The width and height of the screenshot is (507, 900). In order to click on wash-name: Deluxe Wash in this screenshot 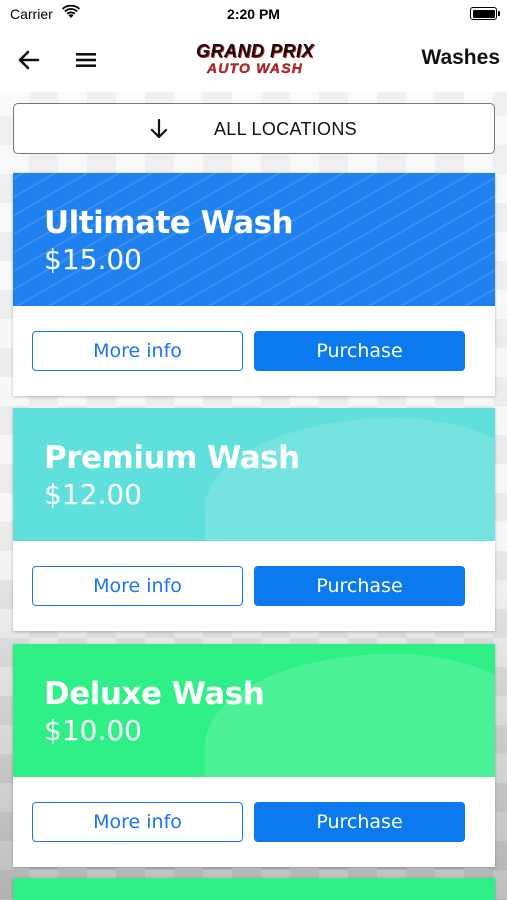, I will do `click(154, 694)`.